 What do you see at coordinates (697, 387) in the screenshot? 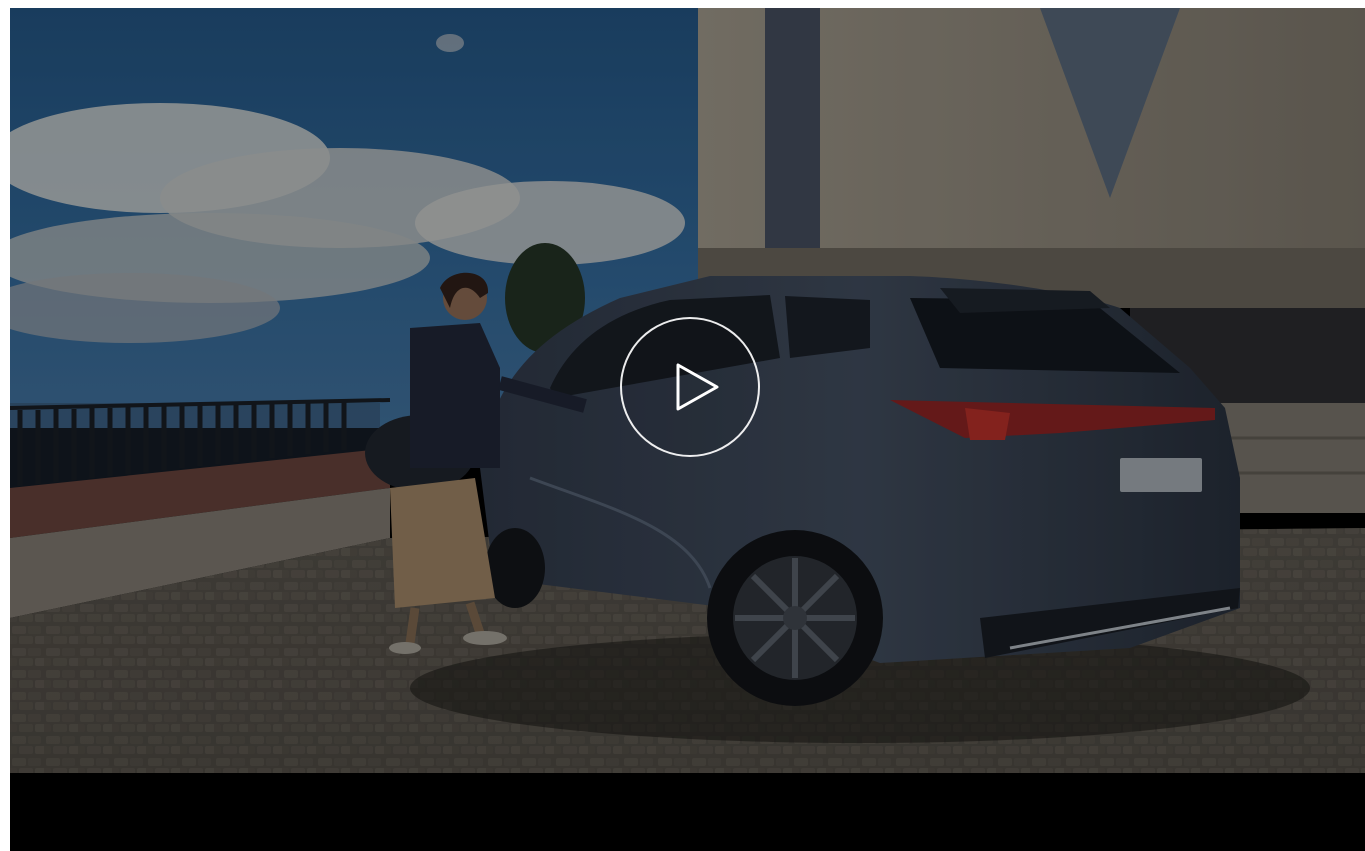
I see `play-icon` at bounding box center [697, 387].